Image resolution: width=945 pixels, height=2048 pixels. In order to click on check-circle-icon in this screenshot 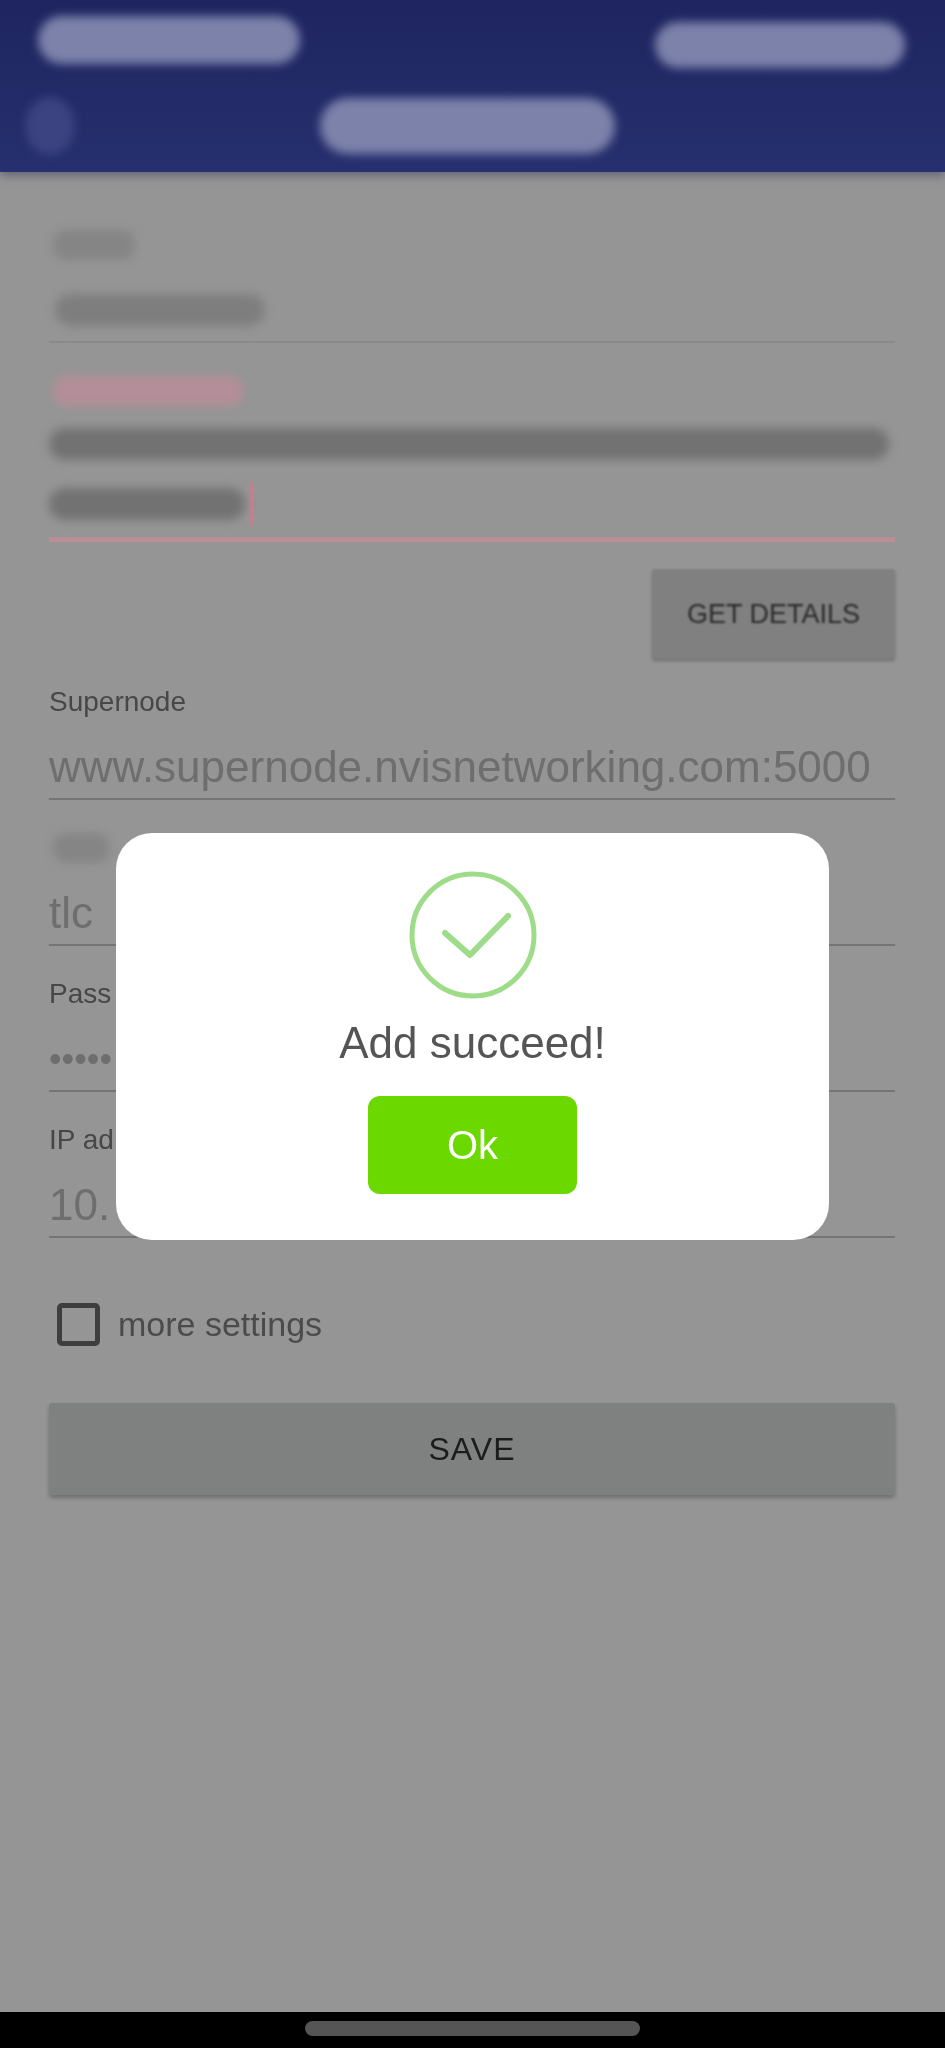, I will do `click(472, 935)`.